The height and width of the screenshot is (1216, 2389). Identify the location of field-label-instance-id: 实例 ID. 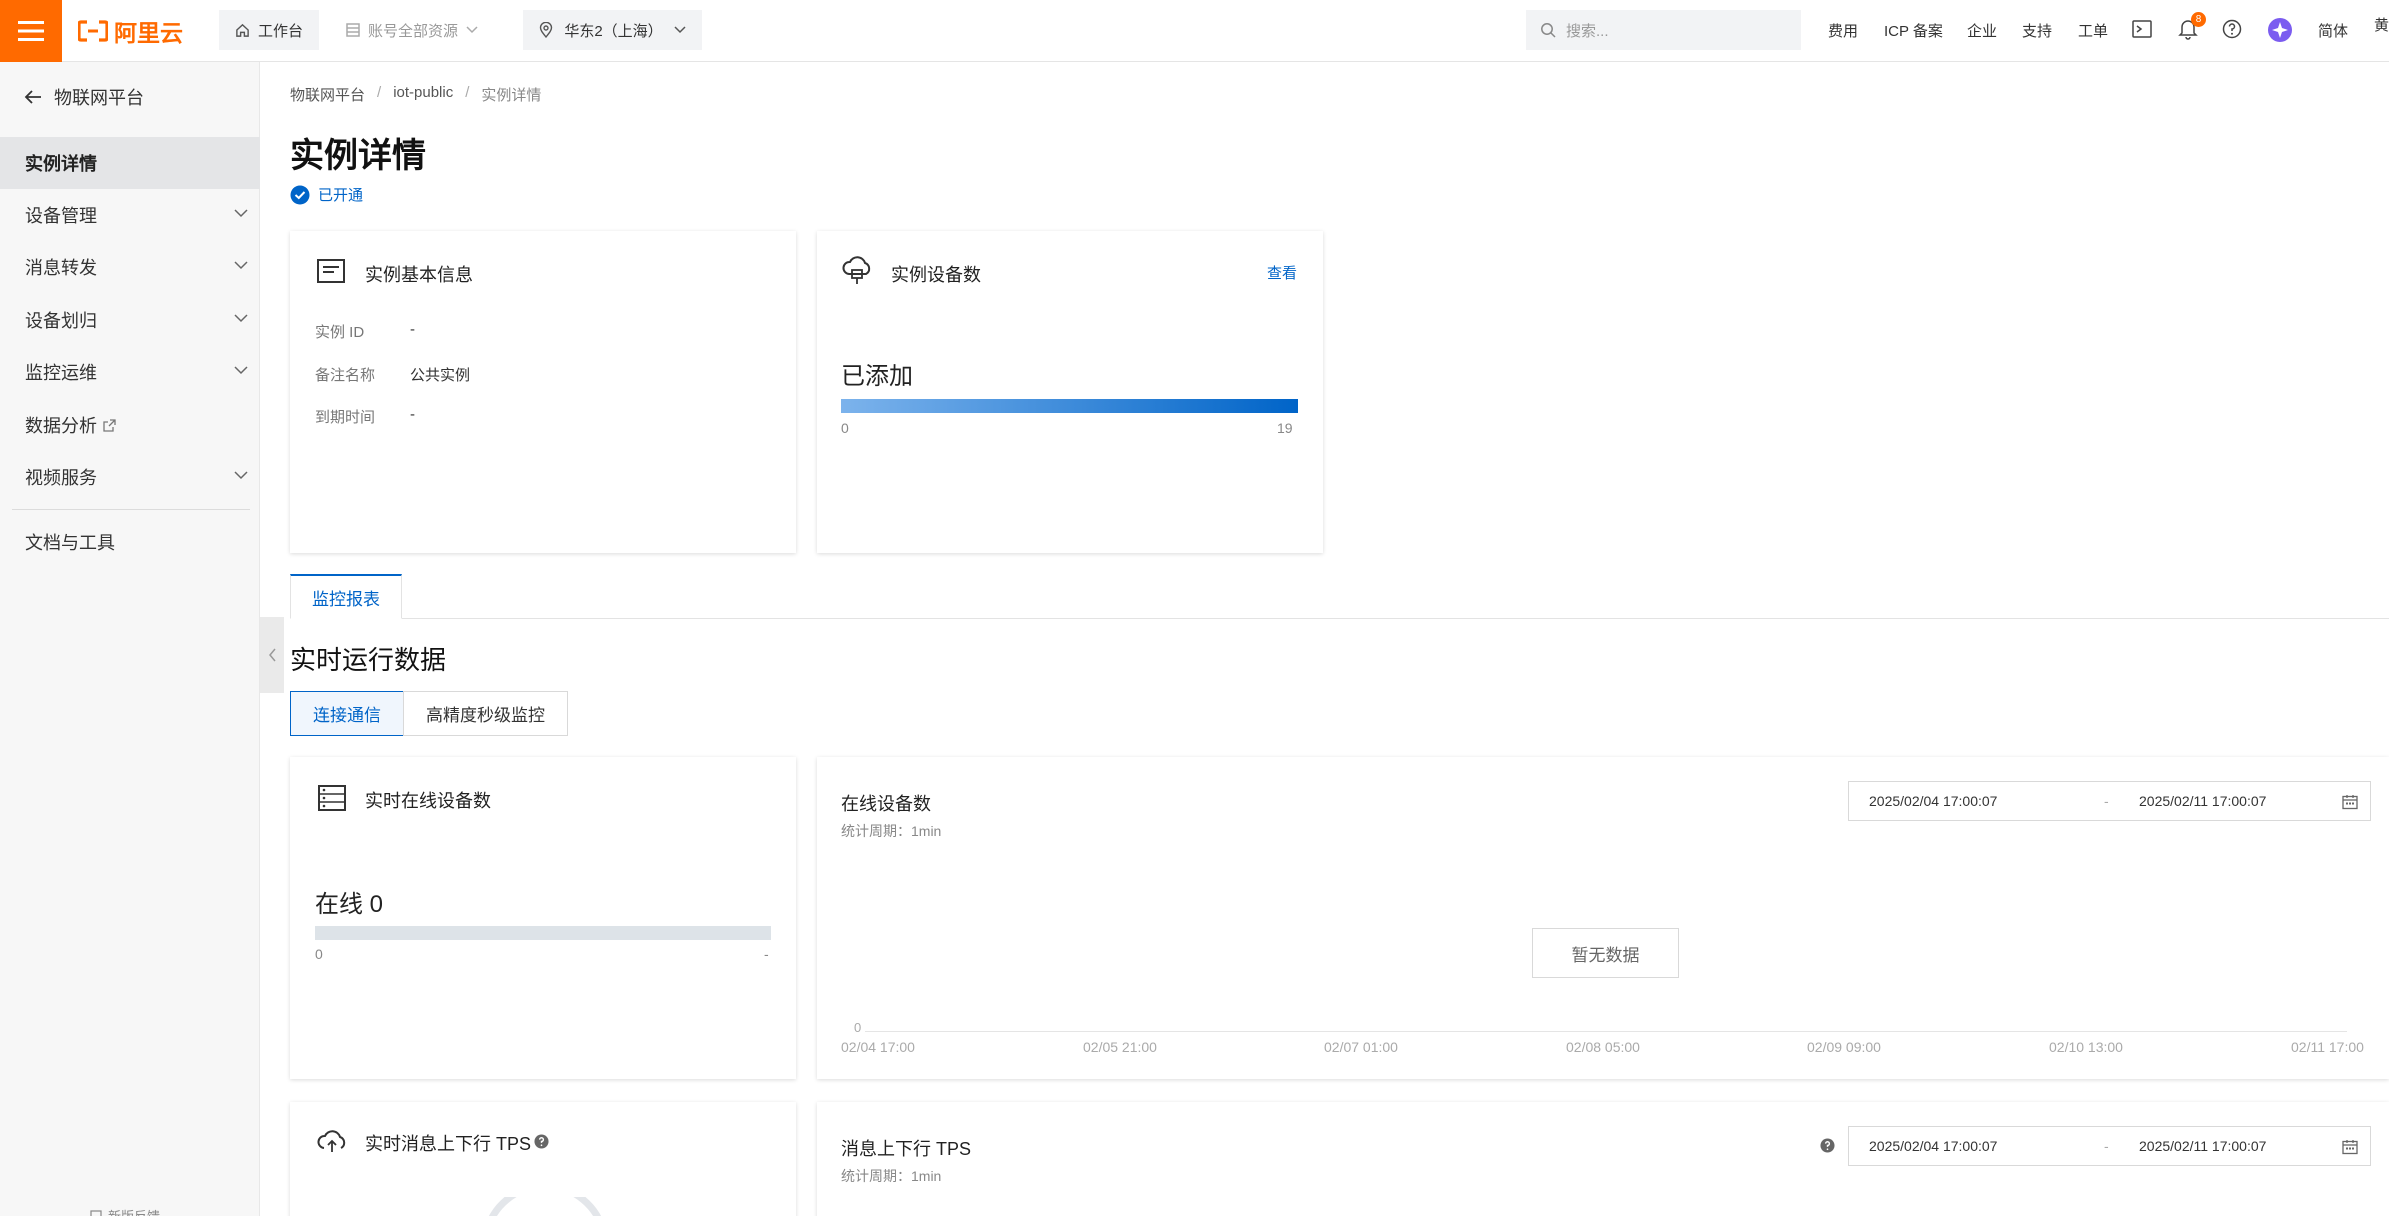
(340, 332).